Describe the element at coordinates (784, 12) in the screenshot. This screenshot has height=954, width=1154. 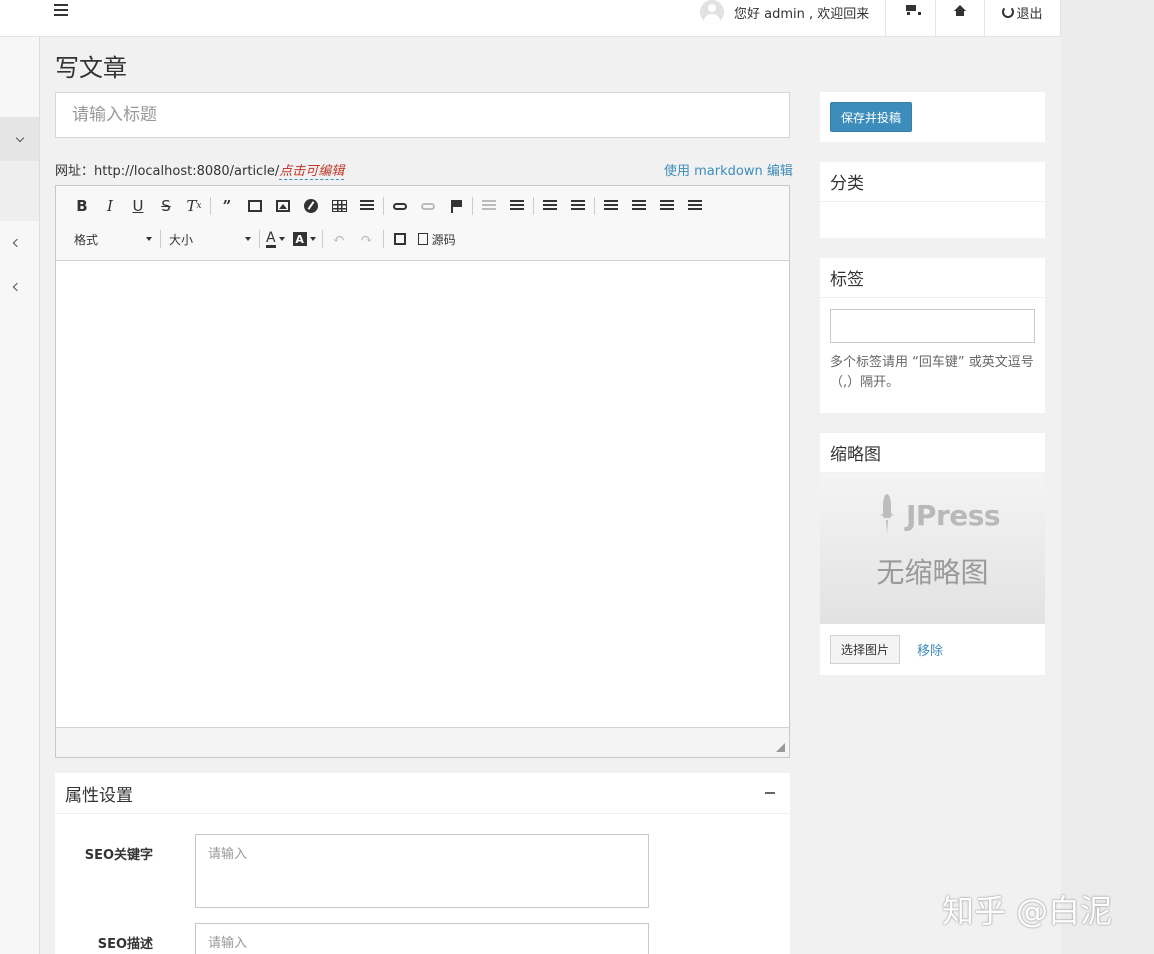
I see `user-menu: 您好 admin , 欢迎回来` at that location.